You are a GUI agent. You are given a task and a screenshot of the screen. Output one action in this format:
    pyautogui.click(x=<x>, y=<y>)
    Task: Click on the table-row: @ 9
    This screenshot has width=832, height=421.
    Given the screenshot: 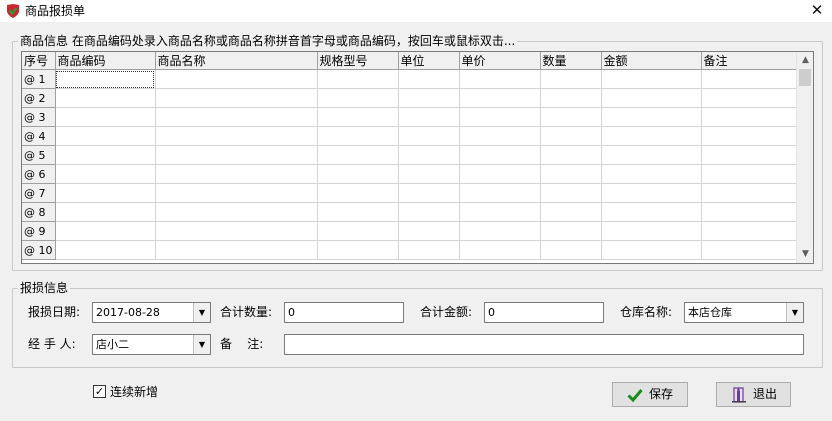 What is the action you would take?
    pyautogui.click(x=410, y=231)
    